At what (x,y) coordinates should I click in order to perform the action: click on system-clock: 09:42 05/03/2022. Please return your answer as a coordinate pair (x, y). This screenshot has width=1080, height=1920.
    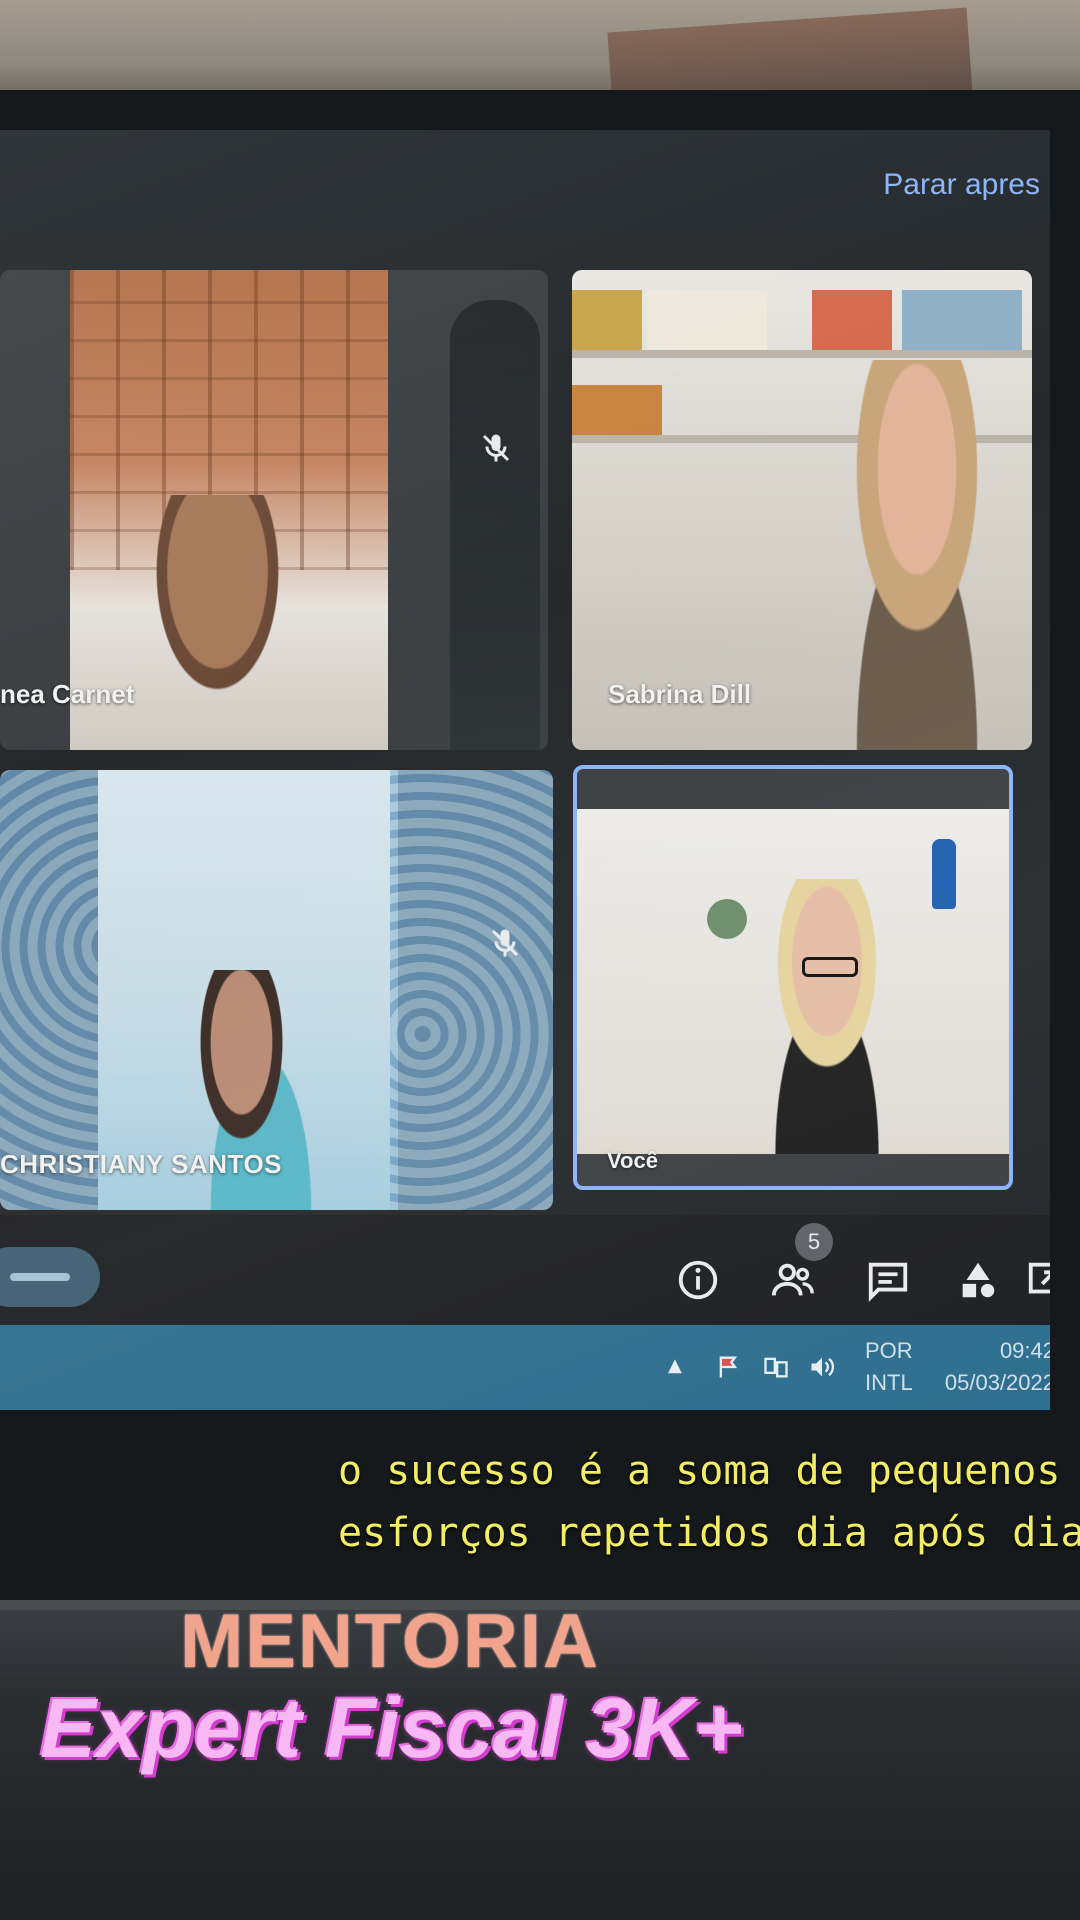
    Looking at the image, I should click on (995, 1367).